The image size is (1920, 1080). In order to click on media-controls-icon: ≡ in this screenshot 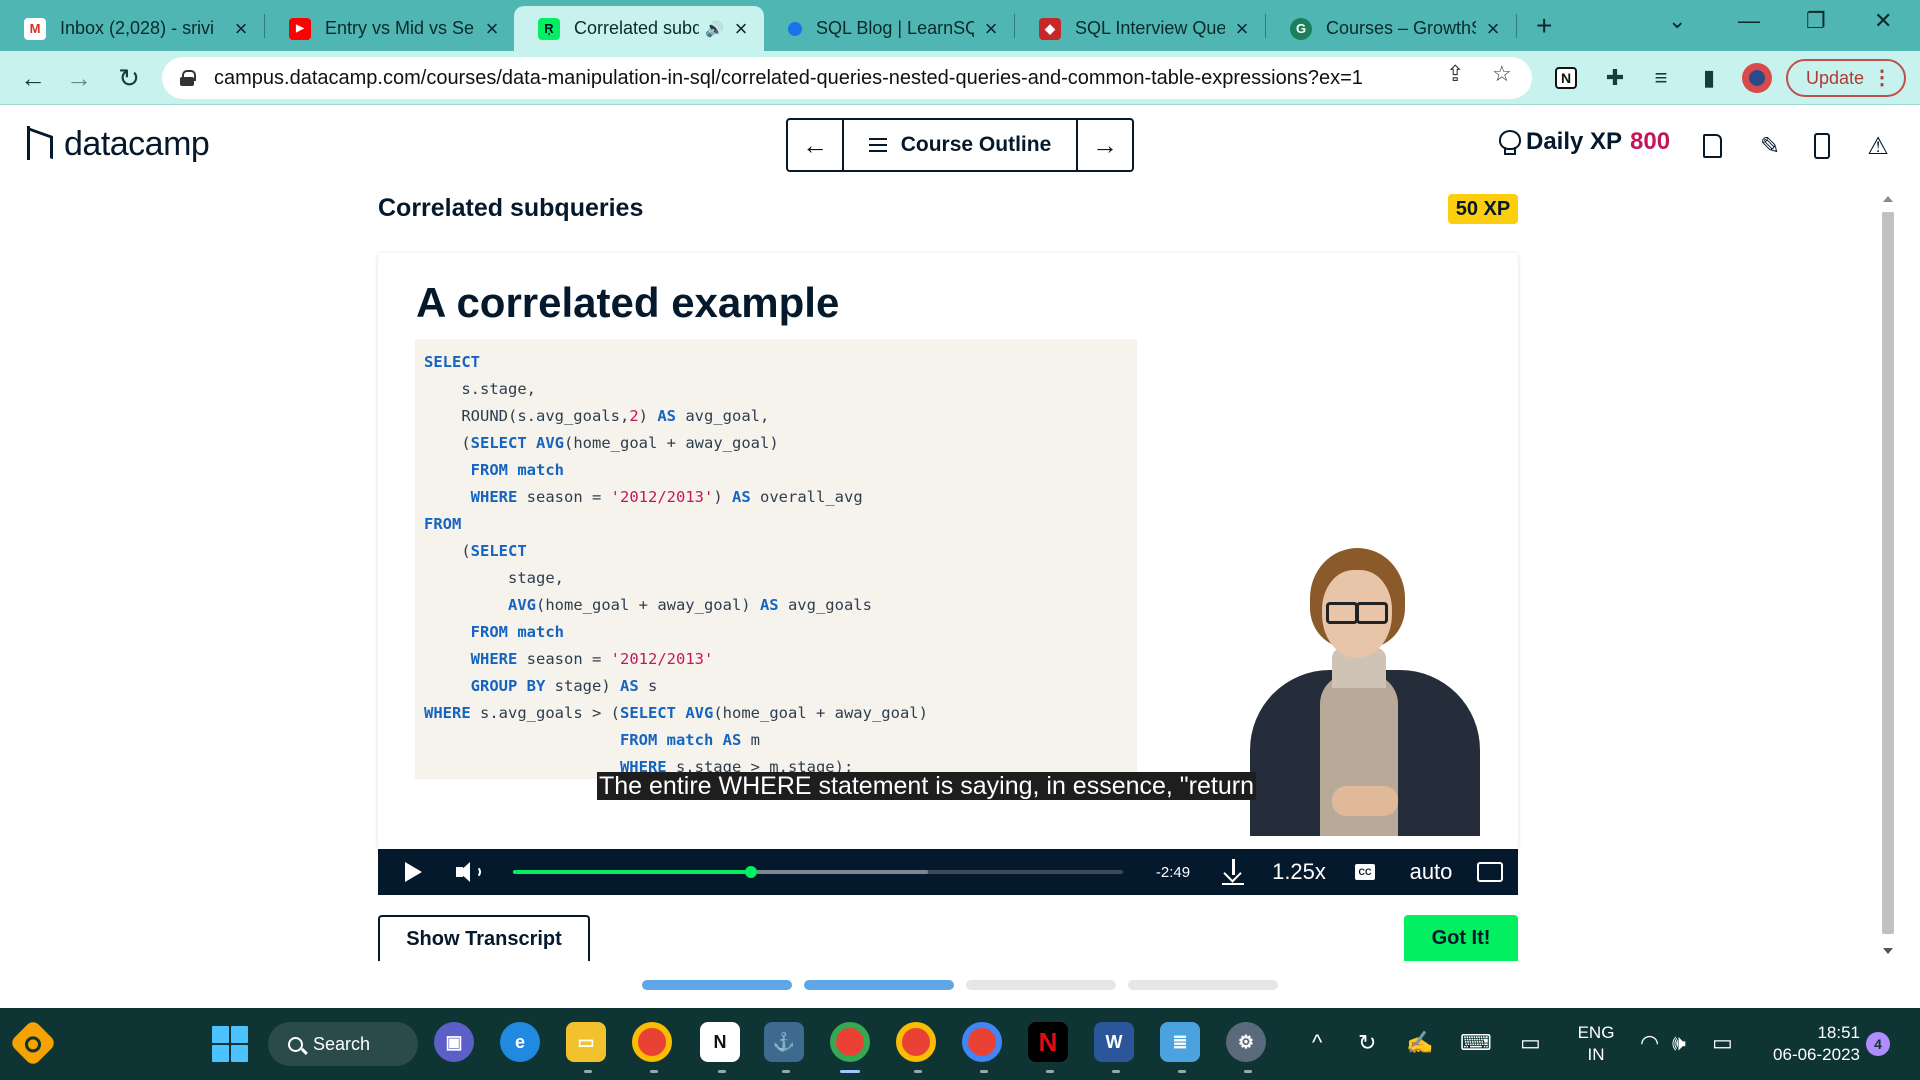, I will do `click(1661, 78)`.